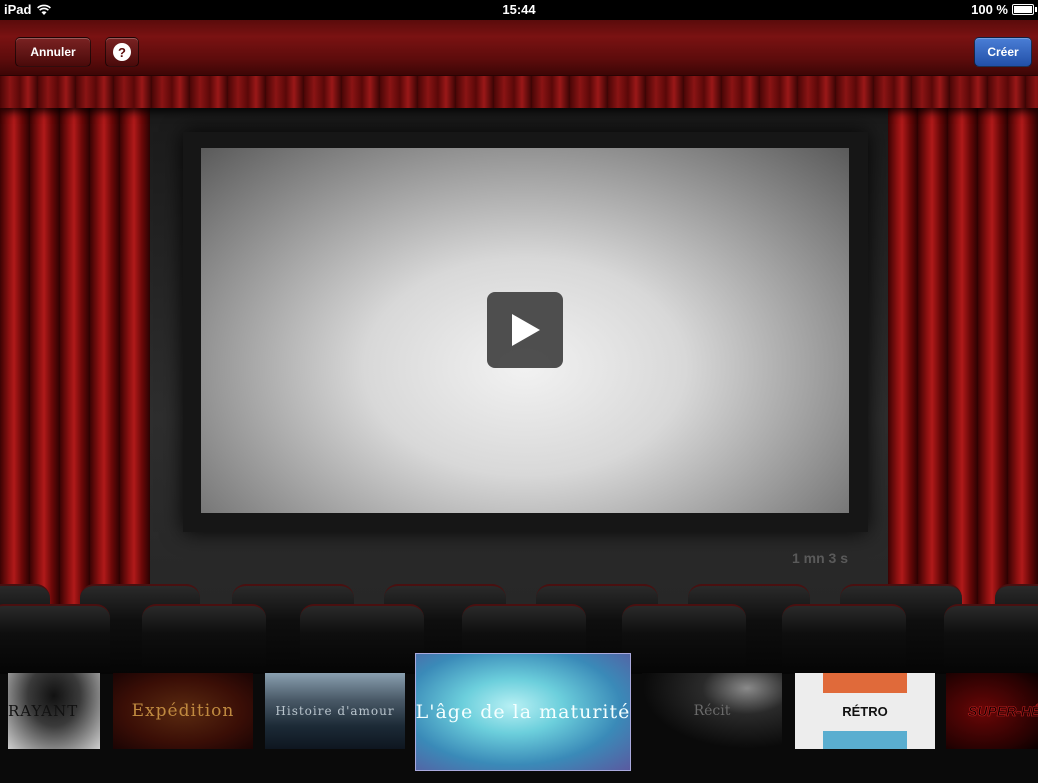  I want to click on trailer-duration: 1 mn 3 s, so click(820, 558).